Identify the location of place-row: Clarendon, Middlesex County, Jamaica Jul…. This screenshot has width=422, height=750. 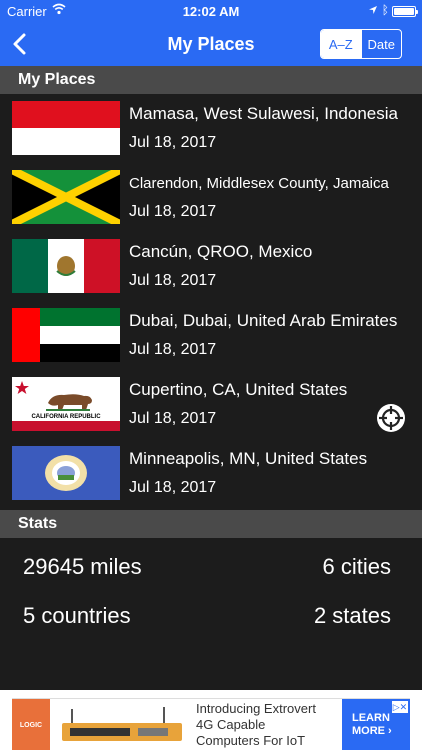
(211, 199).